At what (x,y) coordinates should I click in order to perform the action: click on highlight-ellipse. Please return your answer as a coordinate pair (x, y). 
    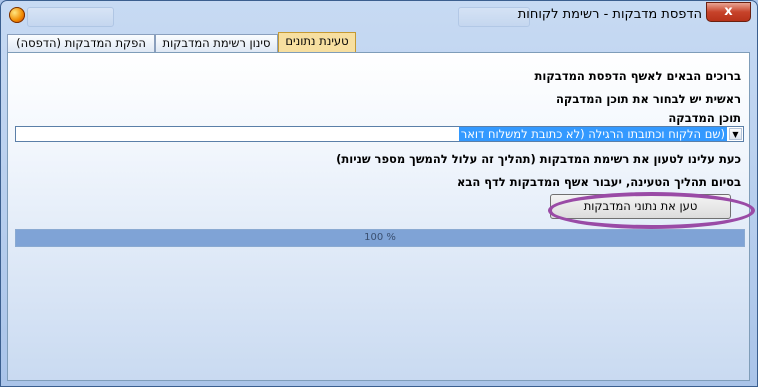
    Looking at the image, I should click on (651, 210).